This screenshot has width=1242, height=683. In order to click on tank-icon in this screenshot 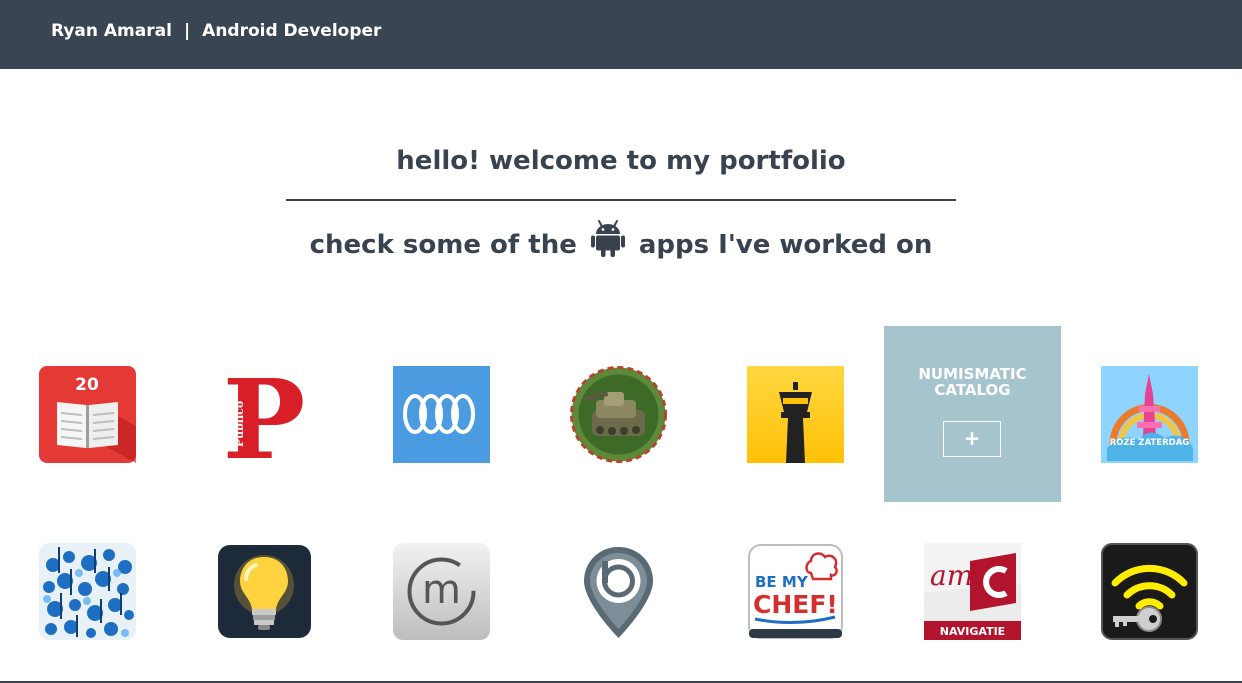, I will do `click(618, 414)`.